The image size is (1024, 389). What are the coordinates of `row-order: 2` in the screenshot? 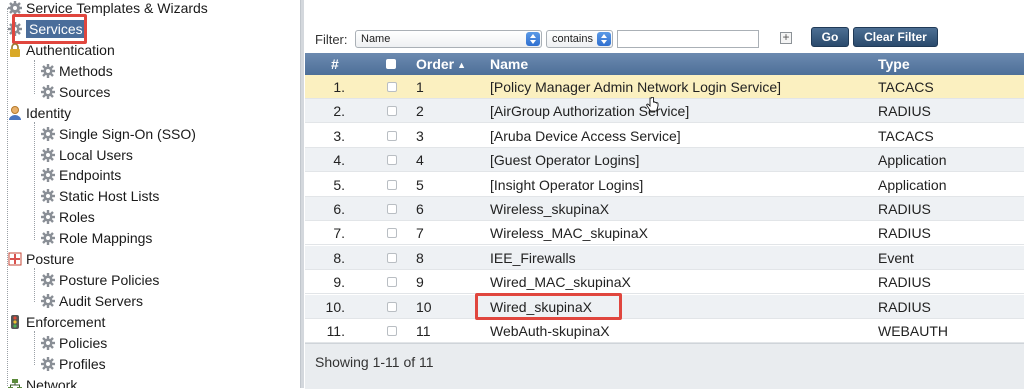 It's located at (420, 111).